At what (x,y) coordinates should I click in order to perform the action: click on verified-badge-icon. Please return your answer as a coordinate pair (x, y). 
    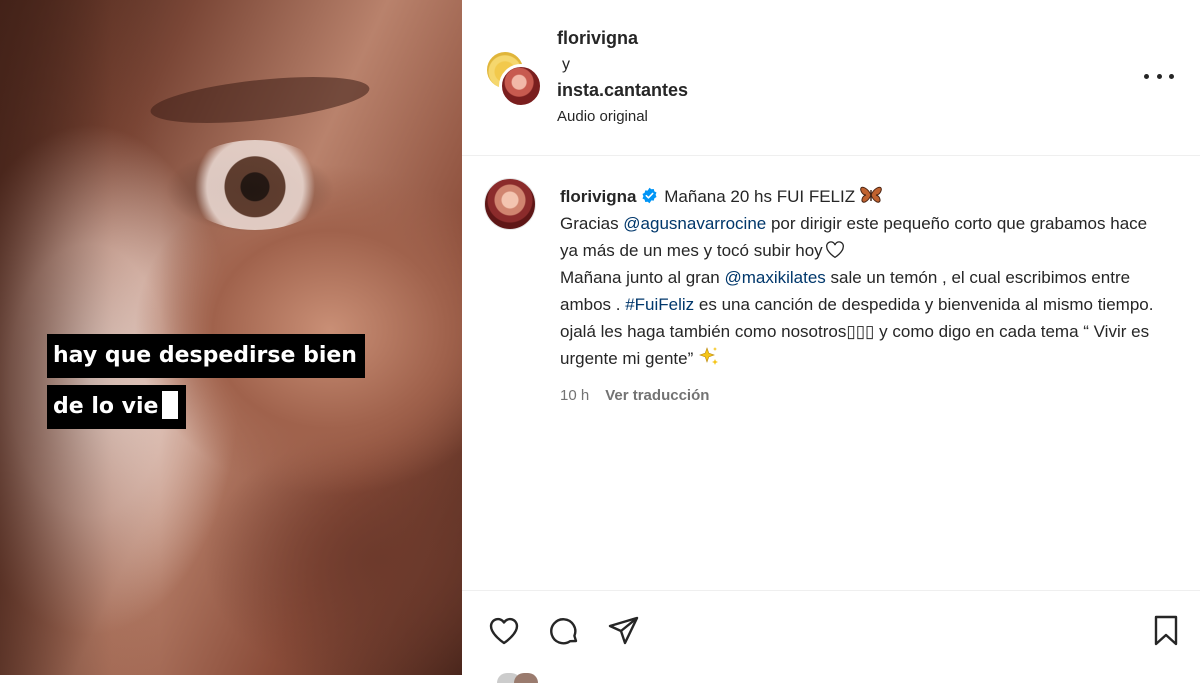
    Looking at the image, I should click on (649, 195).